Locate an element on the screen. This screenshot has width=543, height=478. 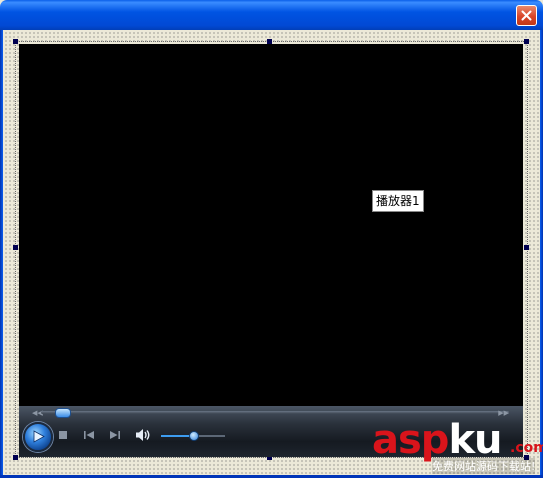
seek-bar is located at coordinates (275, 412).